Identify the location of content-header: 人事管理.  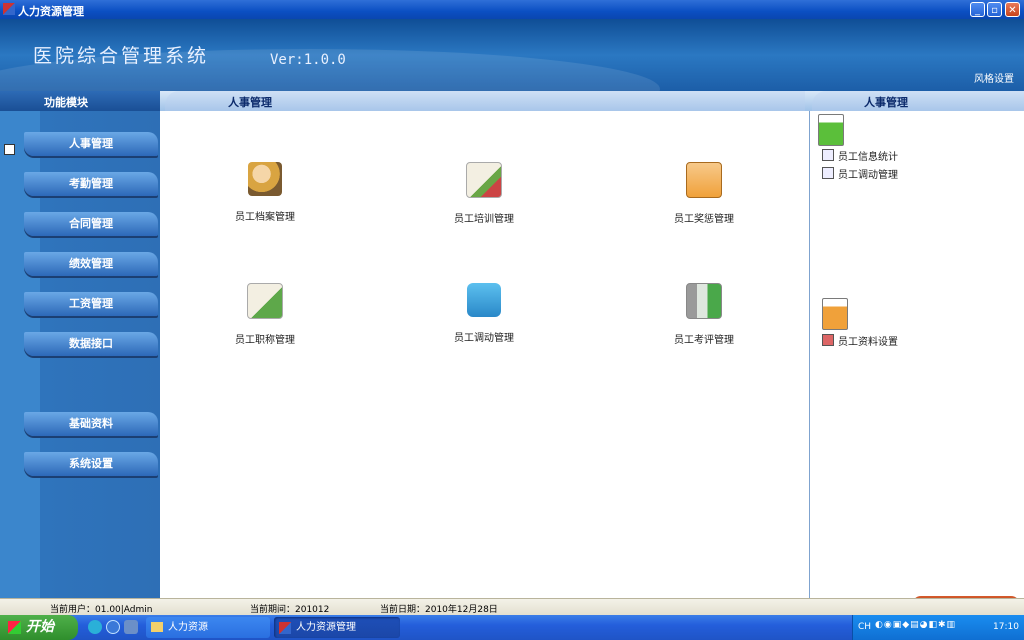
(485, 101).